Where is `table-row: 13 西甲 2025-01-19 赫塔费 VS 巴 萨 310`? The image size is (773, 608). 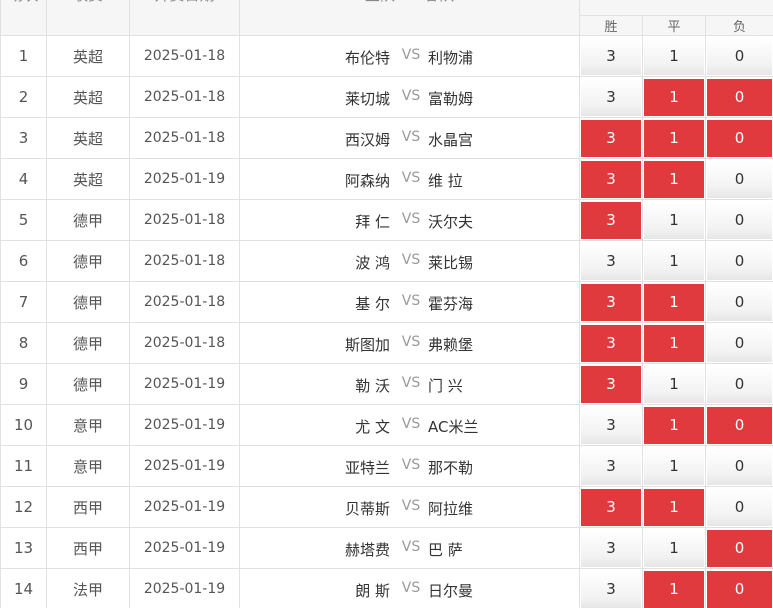
table-row: 13 西甲 2025-01-19 赫塔费 VS 巴 萨 310 is located at coordinates (386, 548).